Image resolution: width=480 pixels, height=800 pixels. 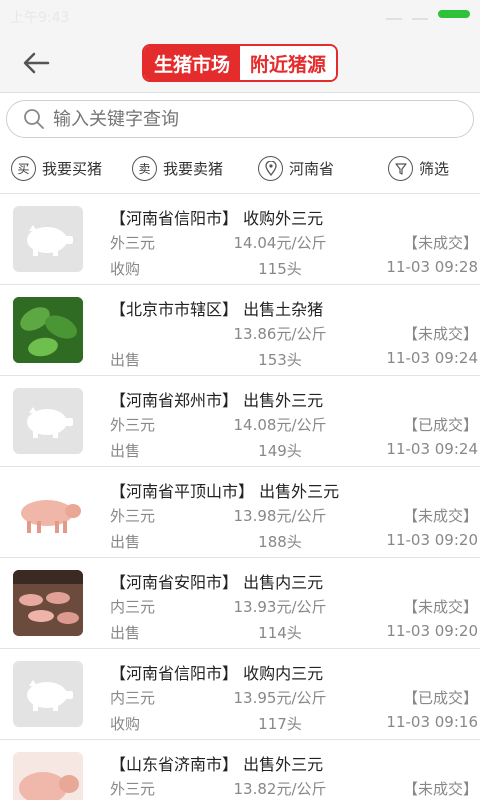 What do you see at coordinates (280, 360) in the screenshot?
I see `listing-quantity: 153头` at bounding box center [280, 360].